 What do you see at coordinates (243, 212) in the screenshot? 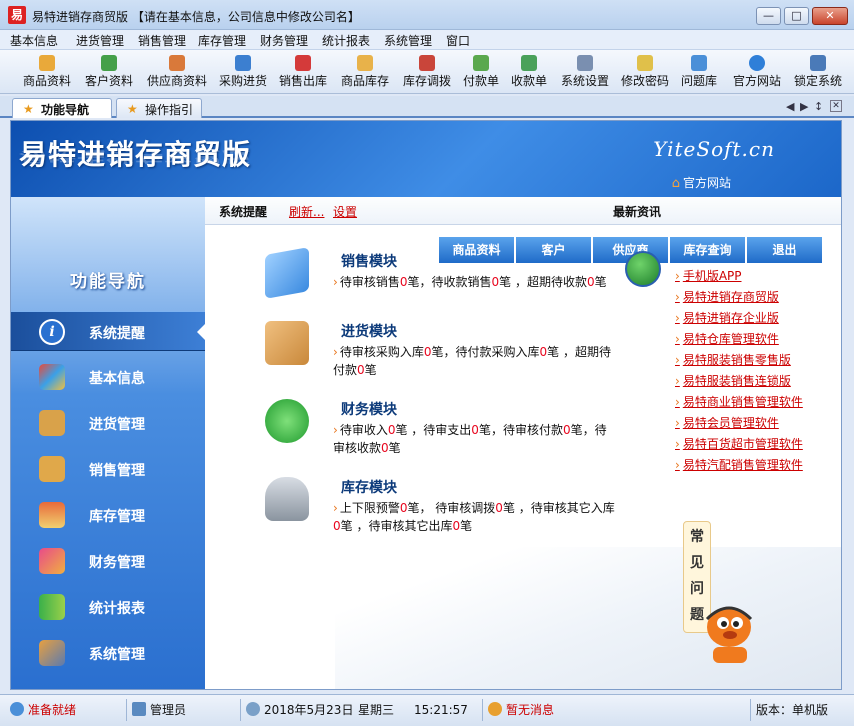
I see `reminder-title: 系统提醒` at bounding box center [243, 212].